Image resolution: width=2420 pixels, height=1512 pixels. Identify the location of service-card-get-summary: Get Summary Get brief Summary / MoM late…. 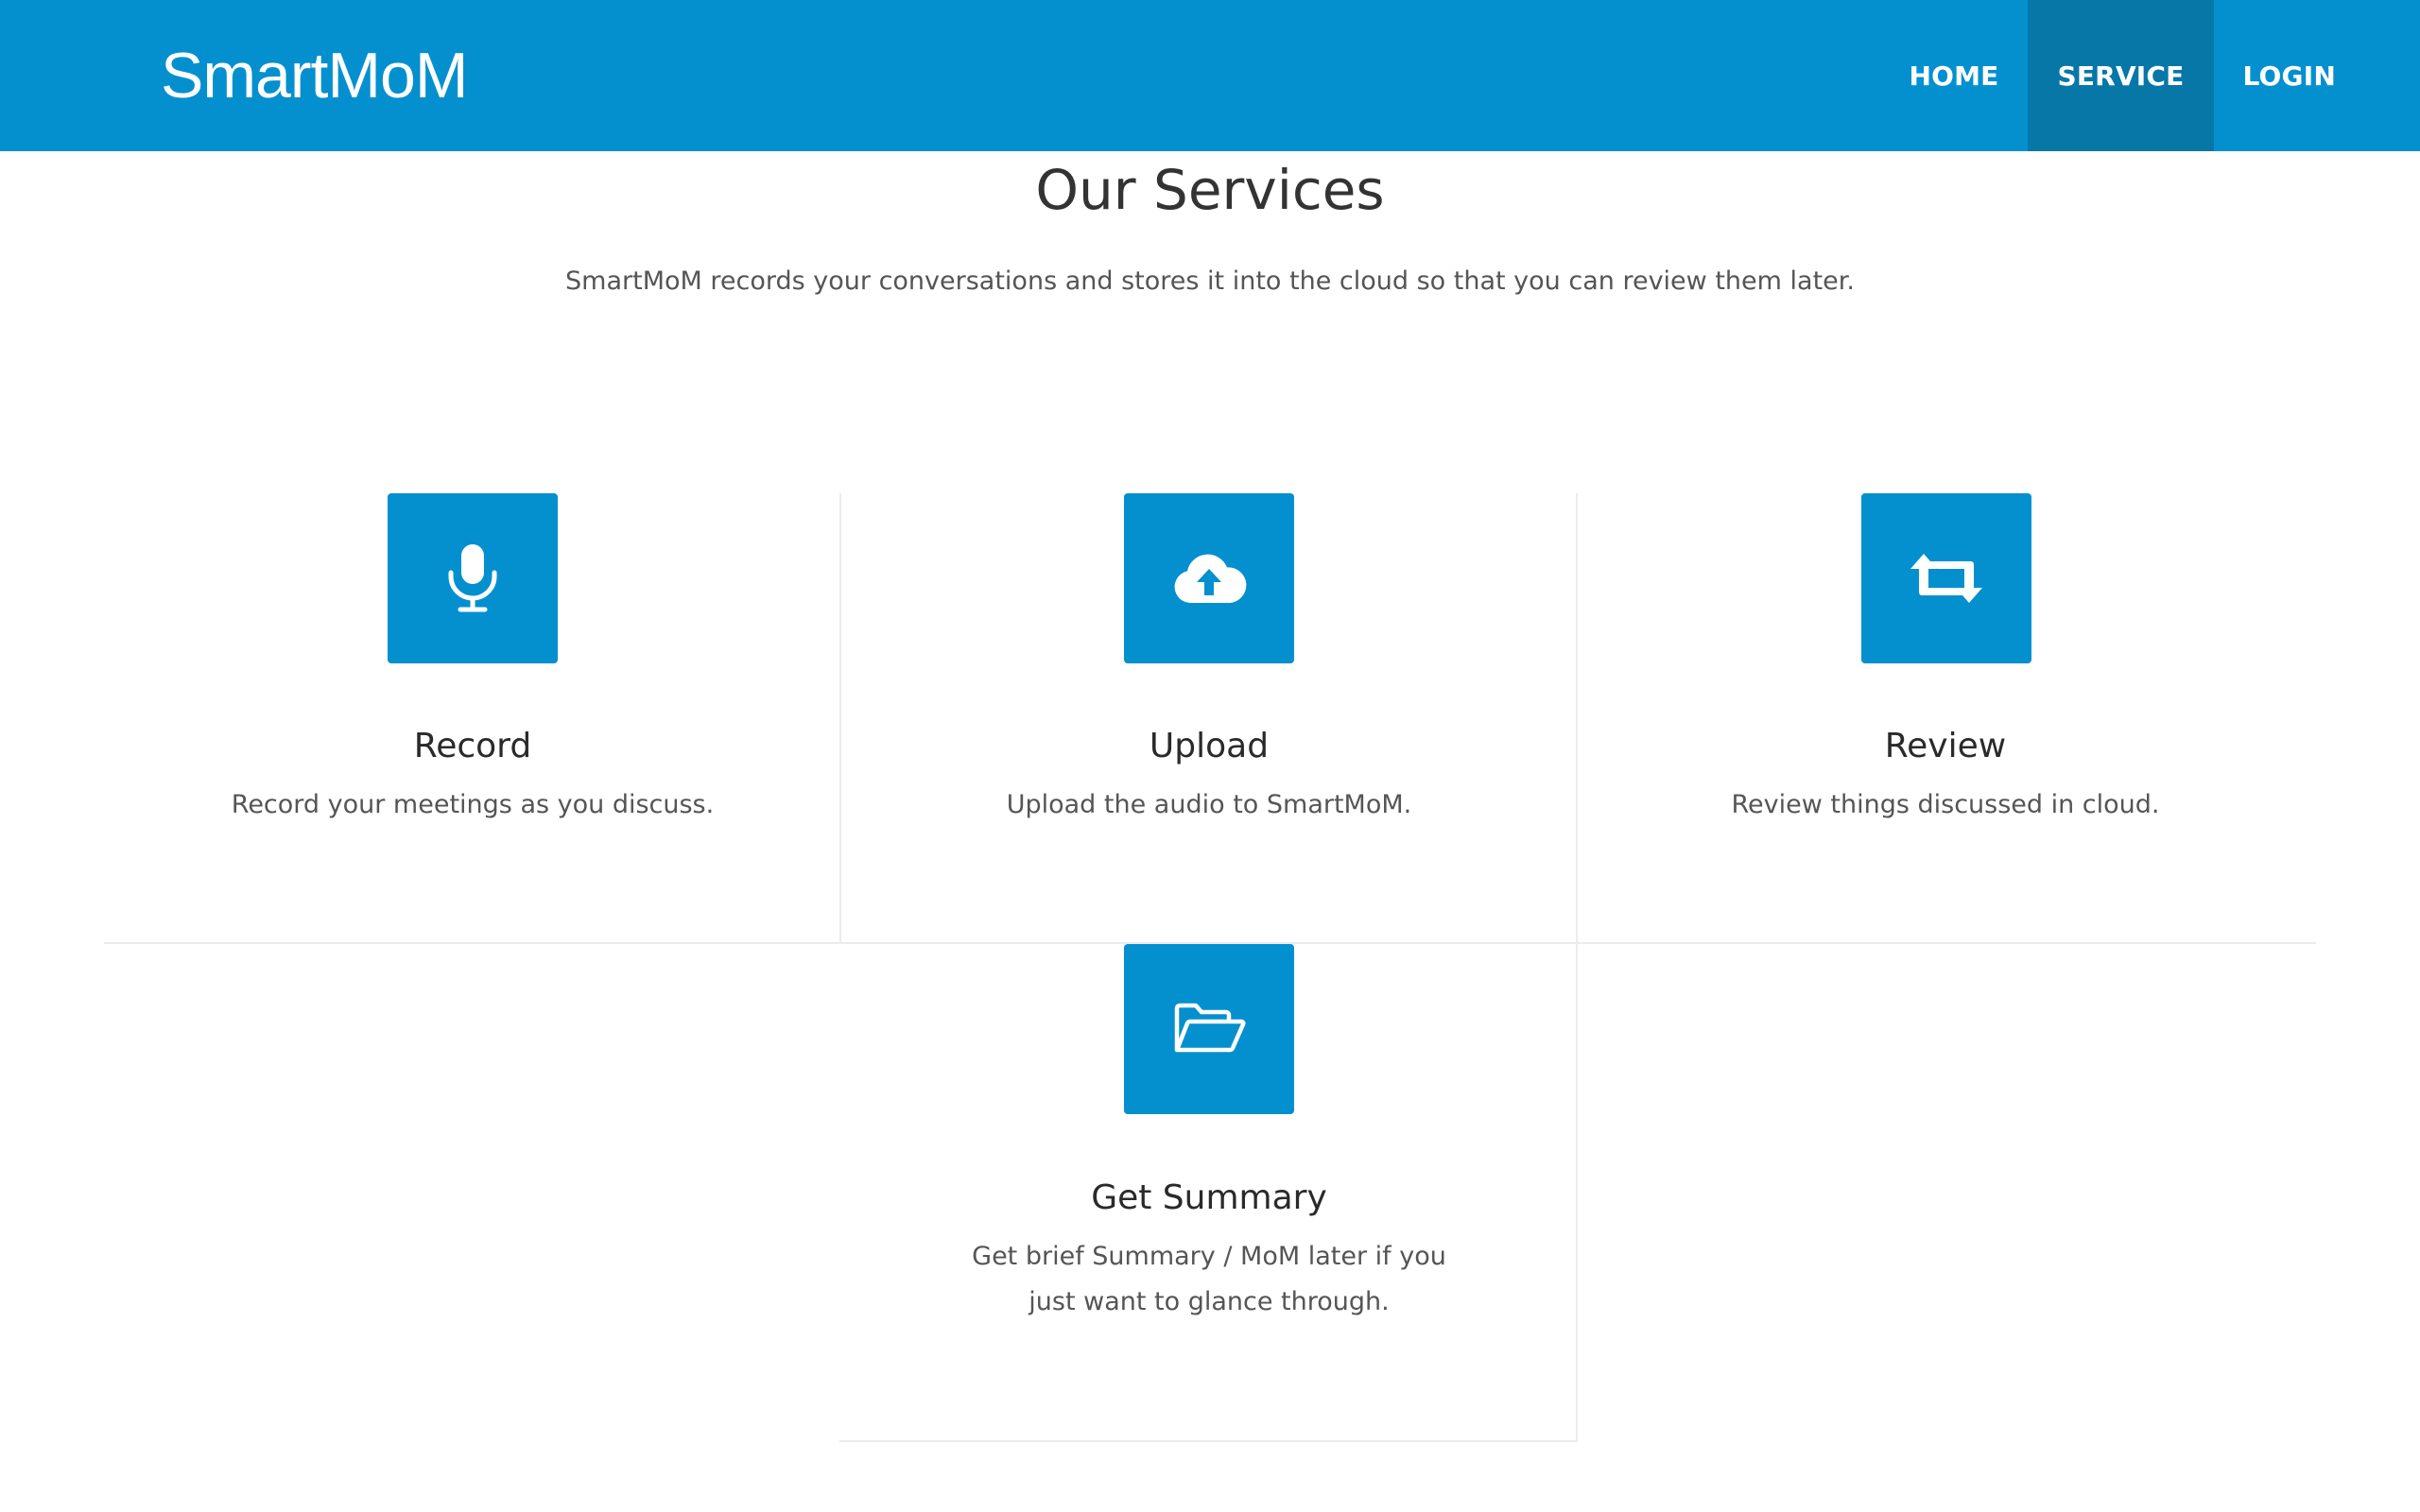
(1209, 1192).